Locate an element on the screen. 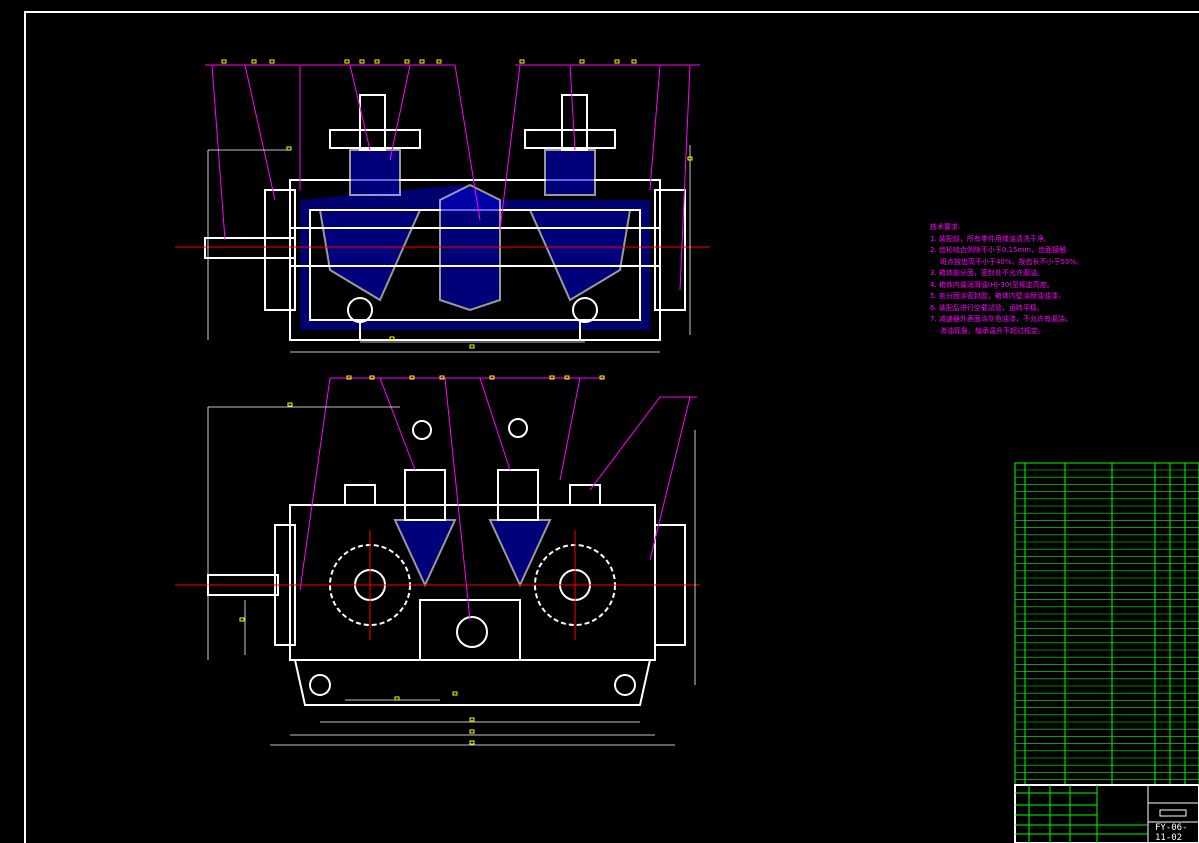 Image resolution: width=1199 pixels, height=843 pixels. requirement-item: 4. 箱体内装润滑油(HJ-30)至规定高度。 is located at coordinates (992, 284).